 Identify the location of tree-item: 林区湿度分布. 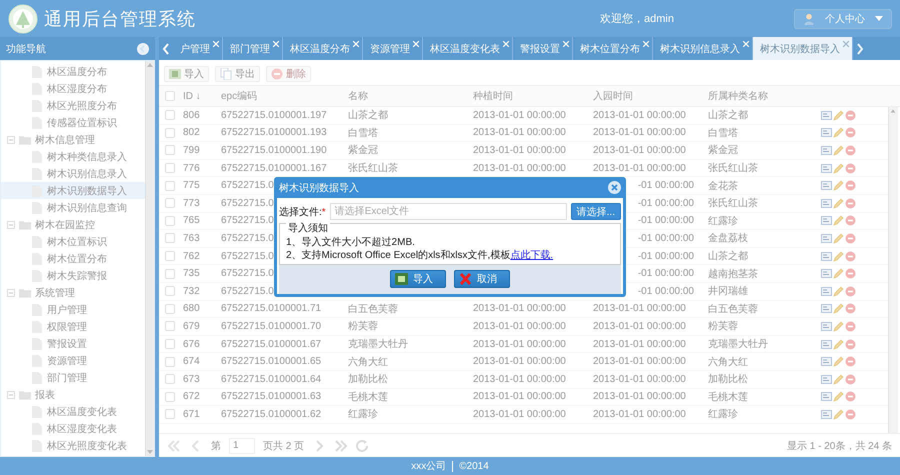
(73, 88).